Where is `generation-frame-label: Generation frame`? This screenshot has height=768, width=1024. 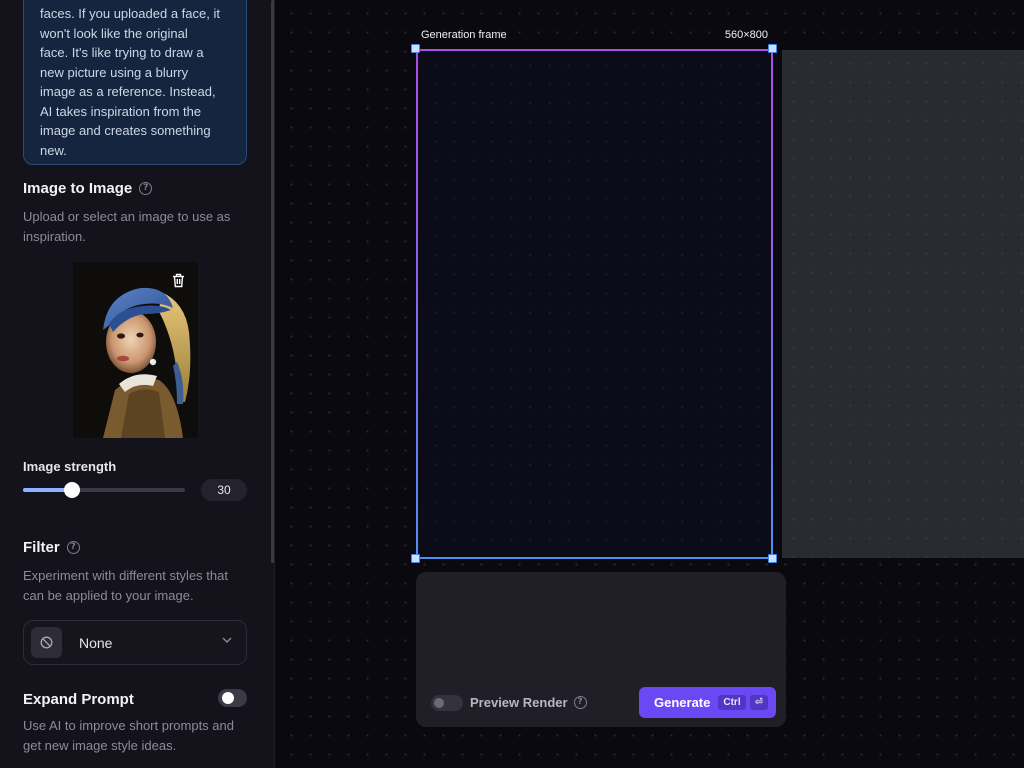 generation-frame-label: Generation frame is located at coordinates (464, 35).